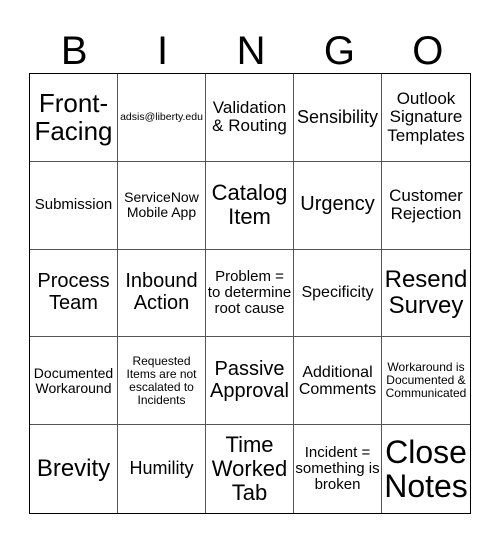  What do you see at coordinates (338, 469) in the screenshot?
I see `bingo-cell: Incident = something is broken` at bounding box center [338, 469].